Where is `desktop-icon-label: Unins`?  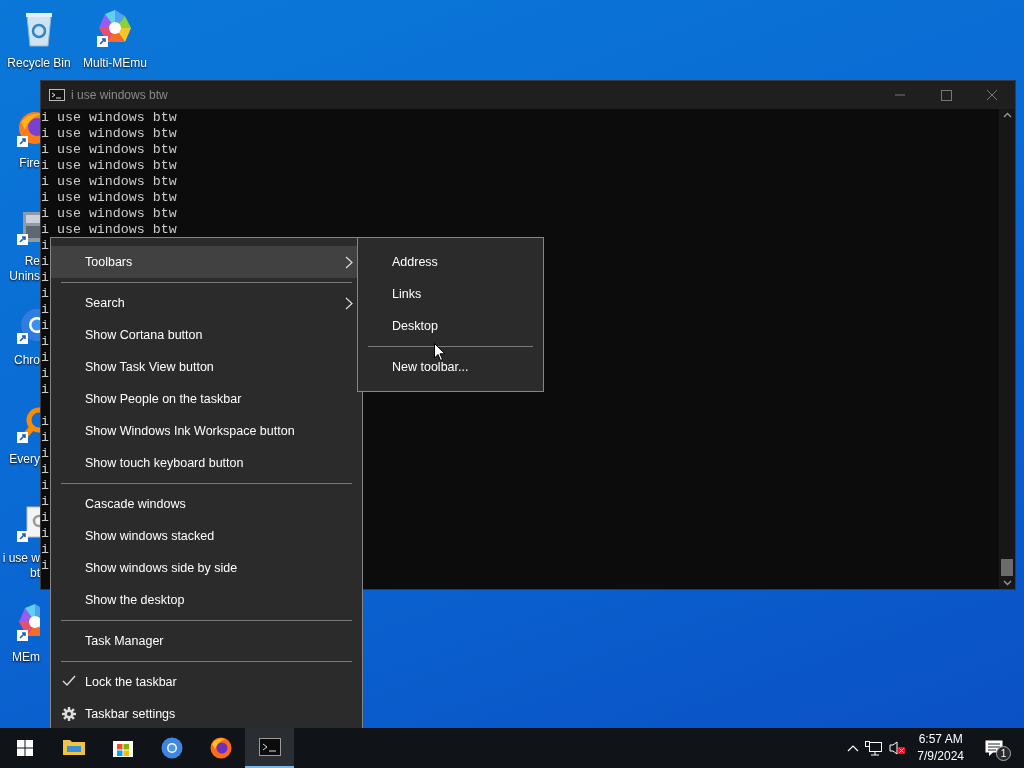
desktop-icon-label: Unins is located at coordinates (24, 276).